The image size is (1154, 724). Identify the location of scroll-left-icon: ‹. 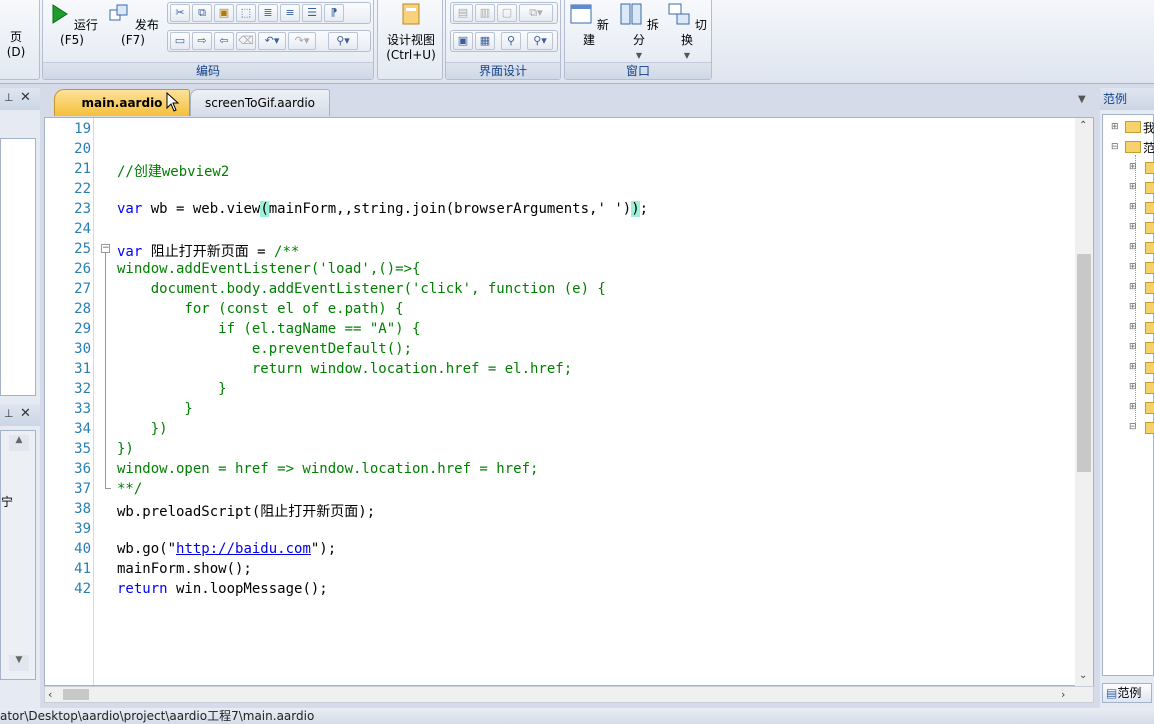
(50, 694).